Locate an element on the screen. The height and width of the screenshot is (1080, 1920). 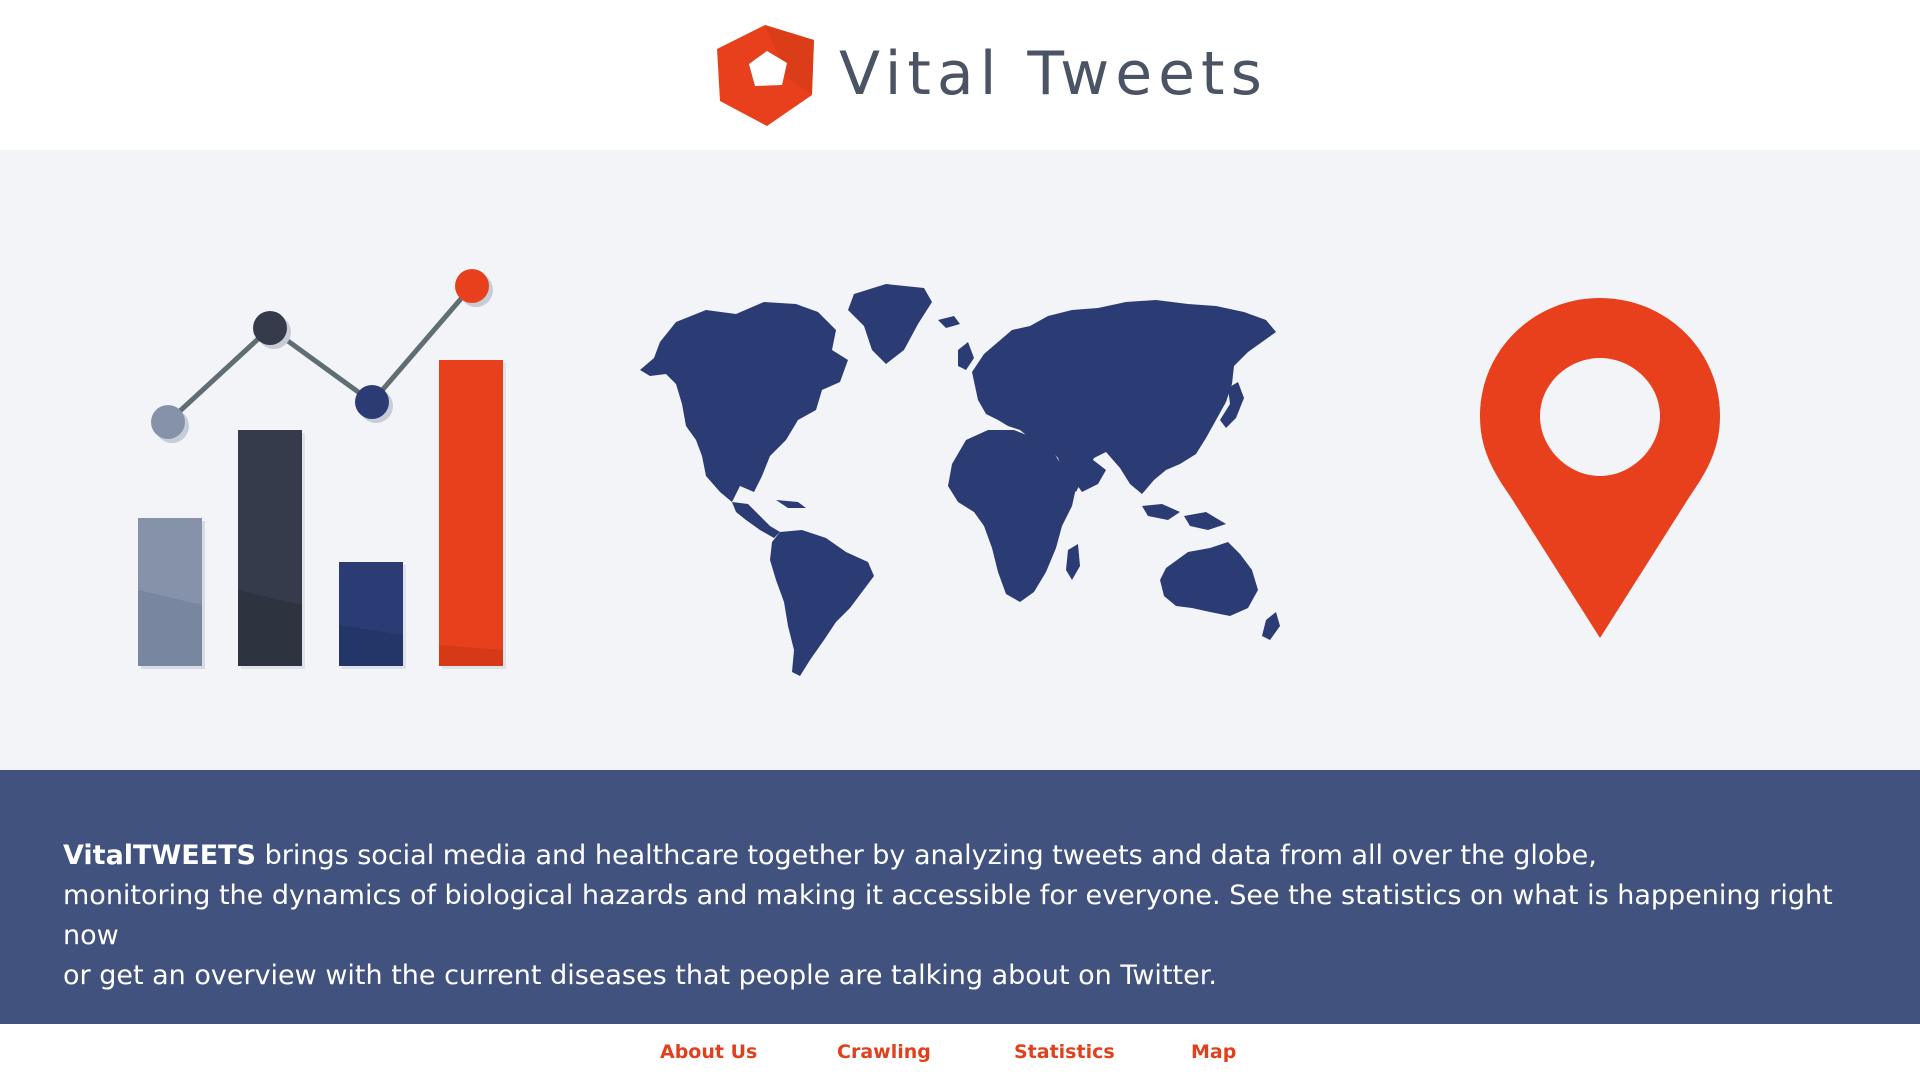
nav-link-statistics: Statistics is located at coordinates (1064, 1052).